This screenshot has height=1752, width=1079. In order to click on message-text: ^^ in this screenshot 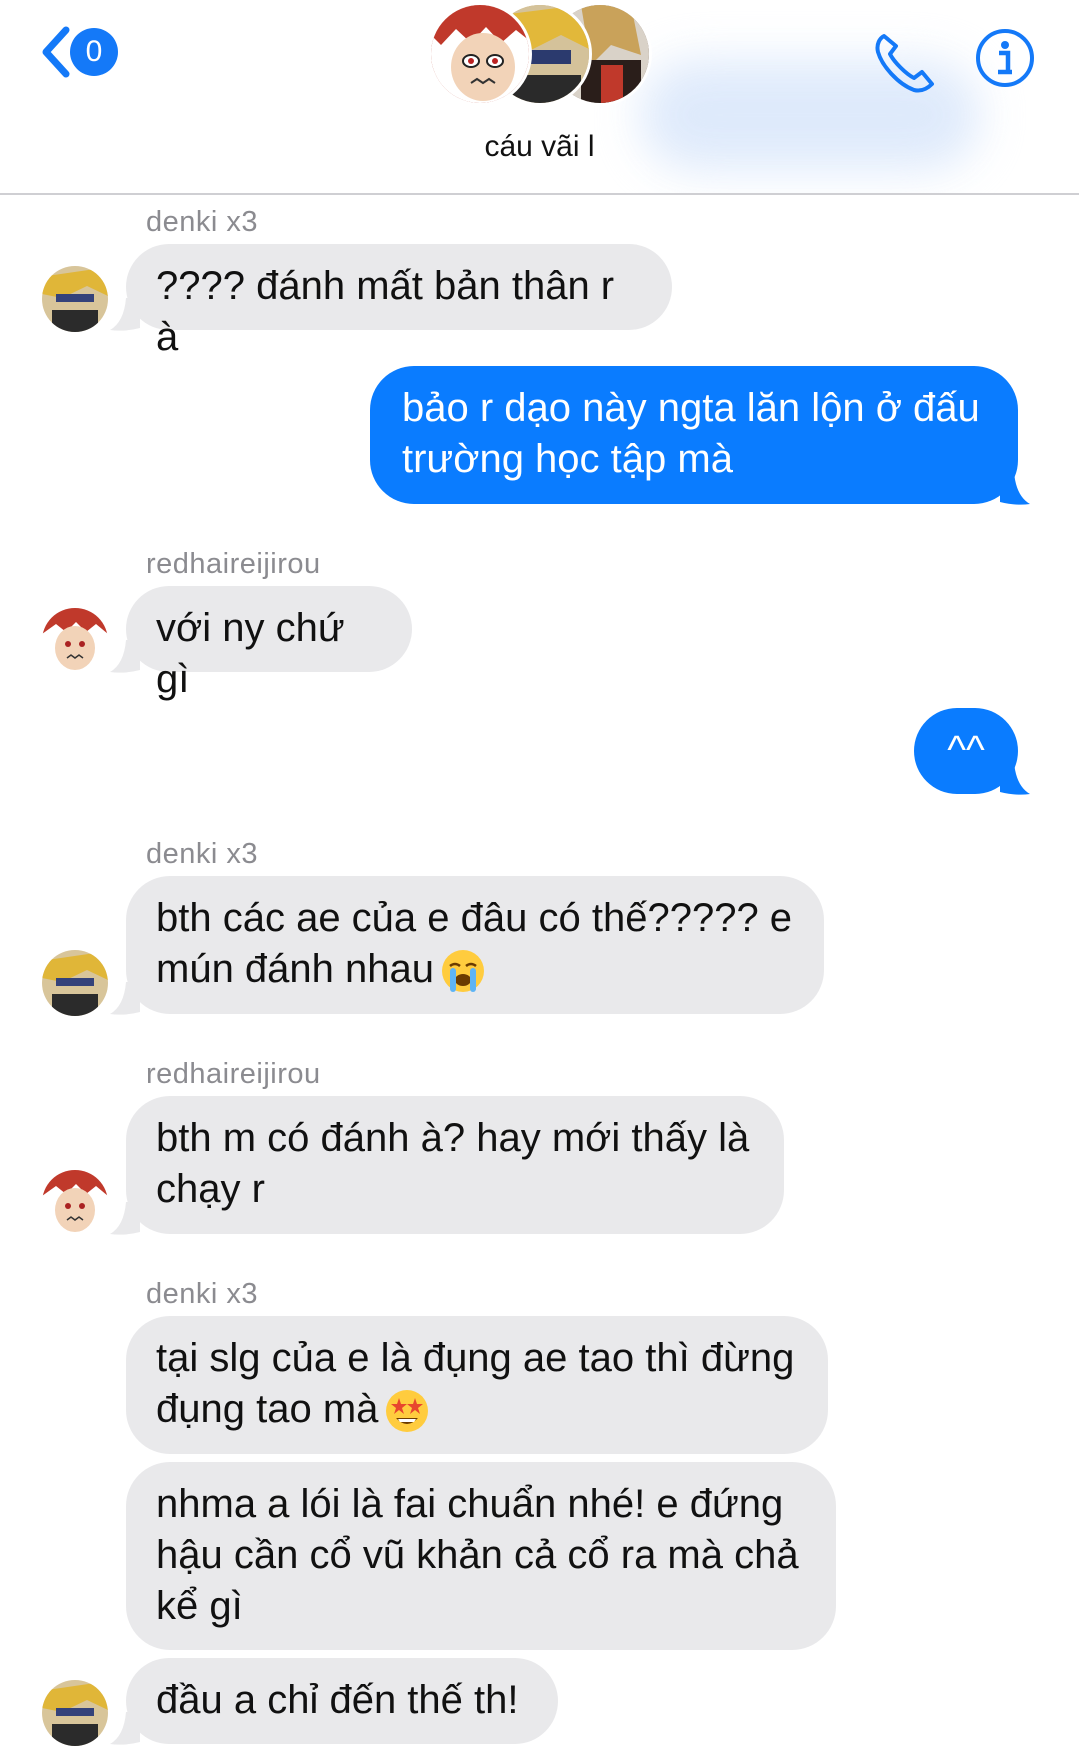, I will do `click(966, 750)`.